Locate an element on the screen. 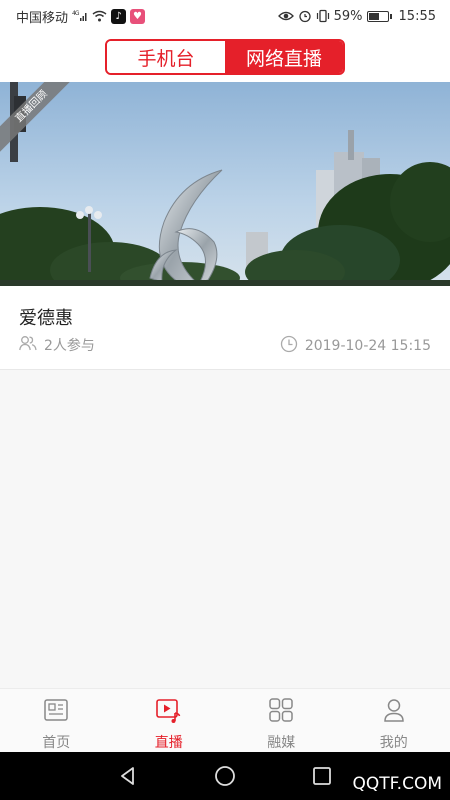 This screenshot has height=800, width=450. recents-button is located at coordinates (322, 776).